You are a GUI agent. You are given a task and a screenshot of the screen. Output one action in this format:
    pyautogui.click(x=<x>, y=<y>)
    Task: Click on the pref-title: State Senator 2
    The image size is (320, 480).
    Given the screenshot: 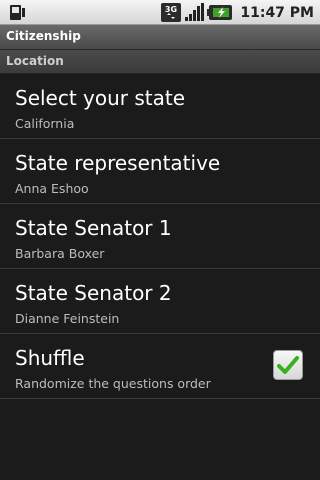 What is the action you would take?
    pyautogui.click(x=93, y=293)
    